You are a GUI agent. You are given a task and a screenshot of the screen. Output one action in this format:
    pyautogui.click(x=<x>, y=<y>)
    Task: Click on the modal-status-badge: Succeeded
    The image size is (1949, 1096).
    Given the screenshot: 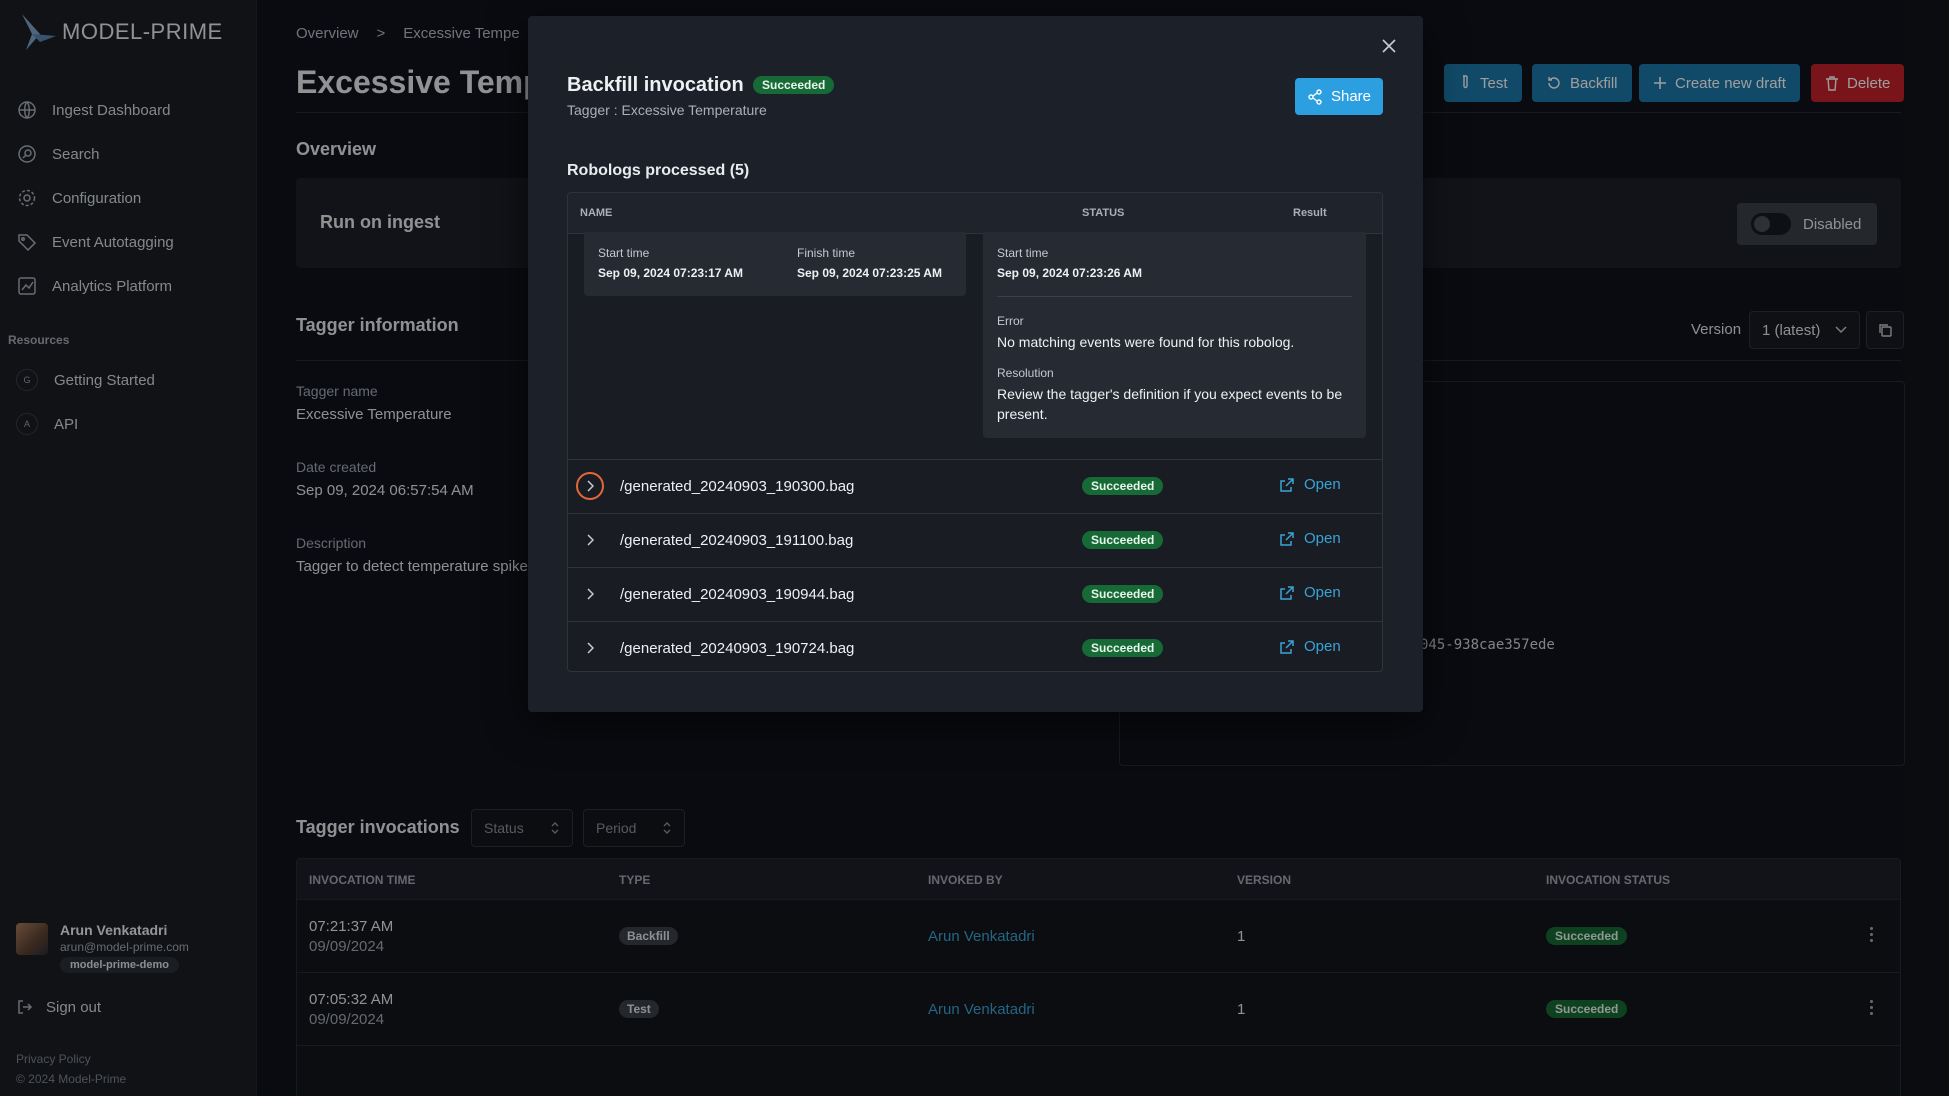 What is the action you would take?
    pyautogui.click(x=794, y=85)
    